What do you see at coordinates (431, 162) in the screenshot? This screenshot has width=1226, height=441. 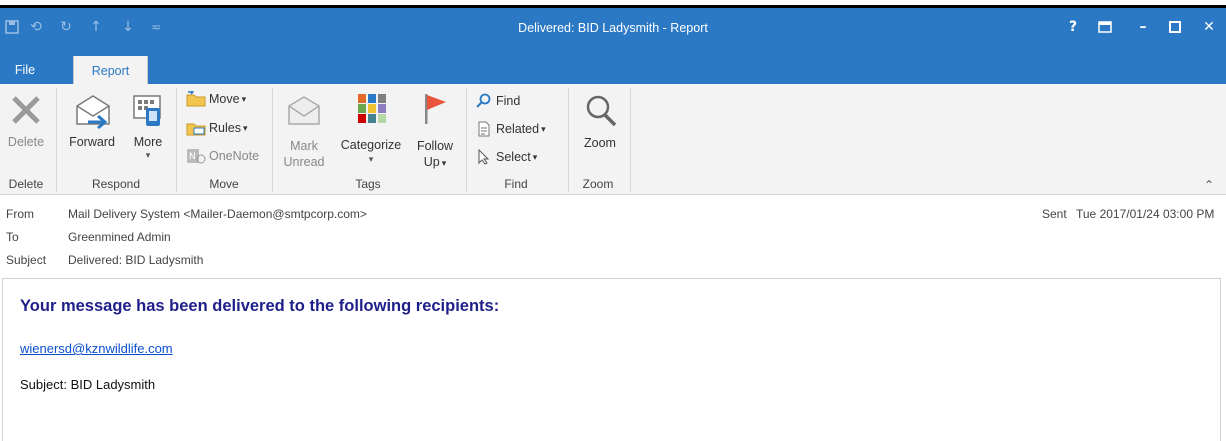 I see `follow-up-label-line2: Up` at bounding box center [431, 162].